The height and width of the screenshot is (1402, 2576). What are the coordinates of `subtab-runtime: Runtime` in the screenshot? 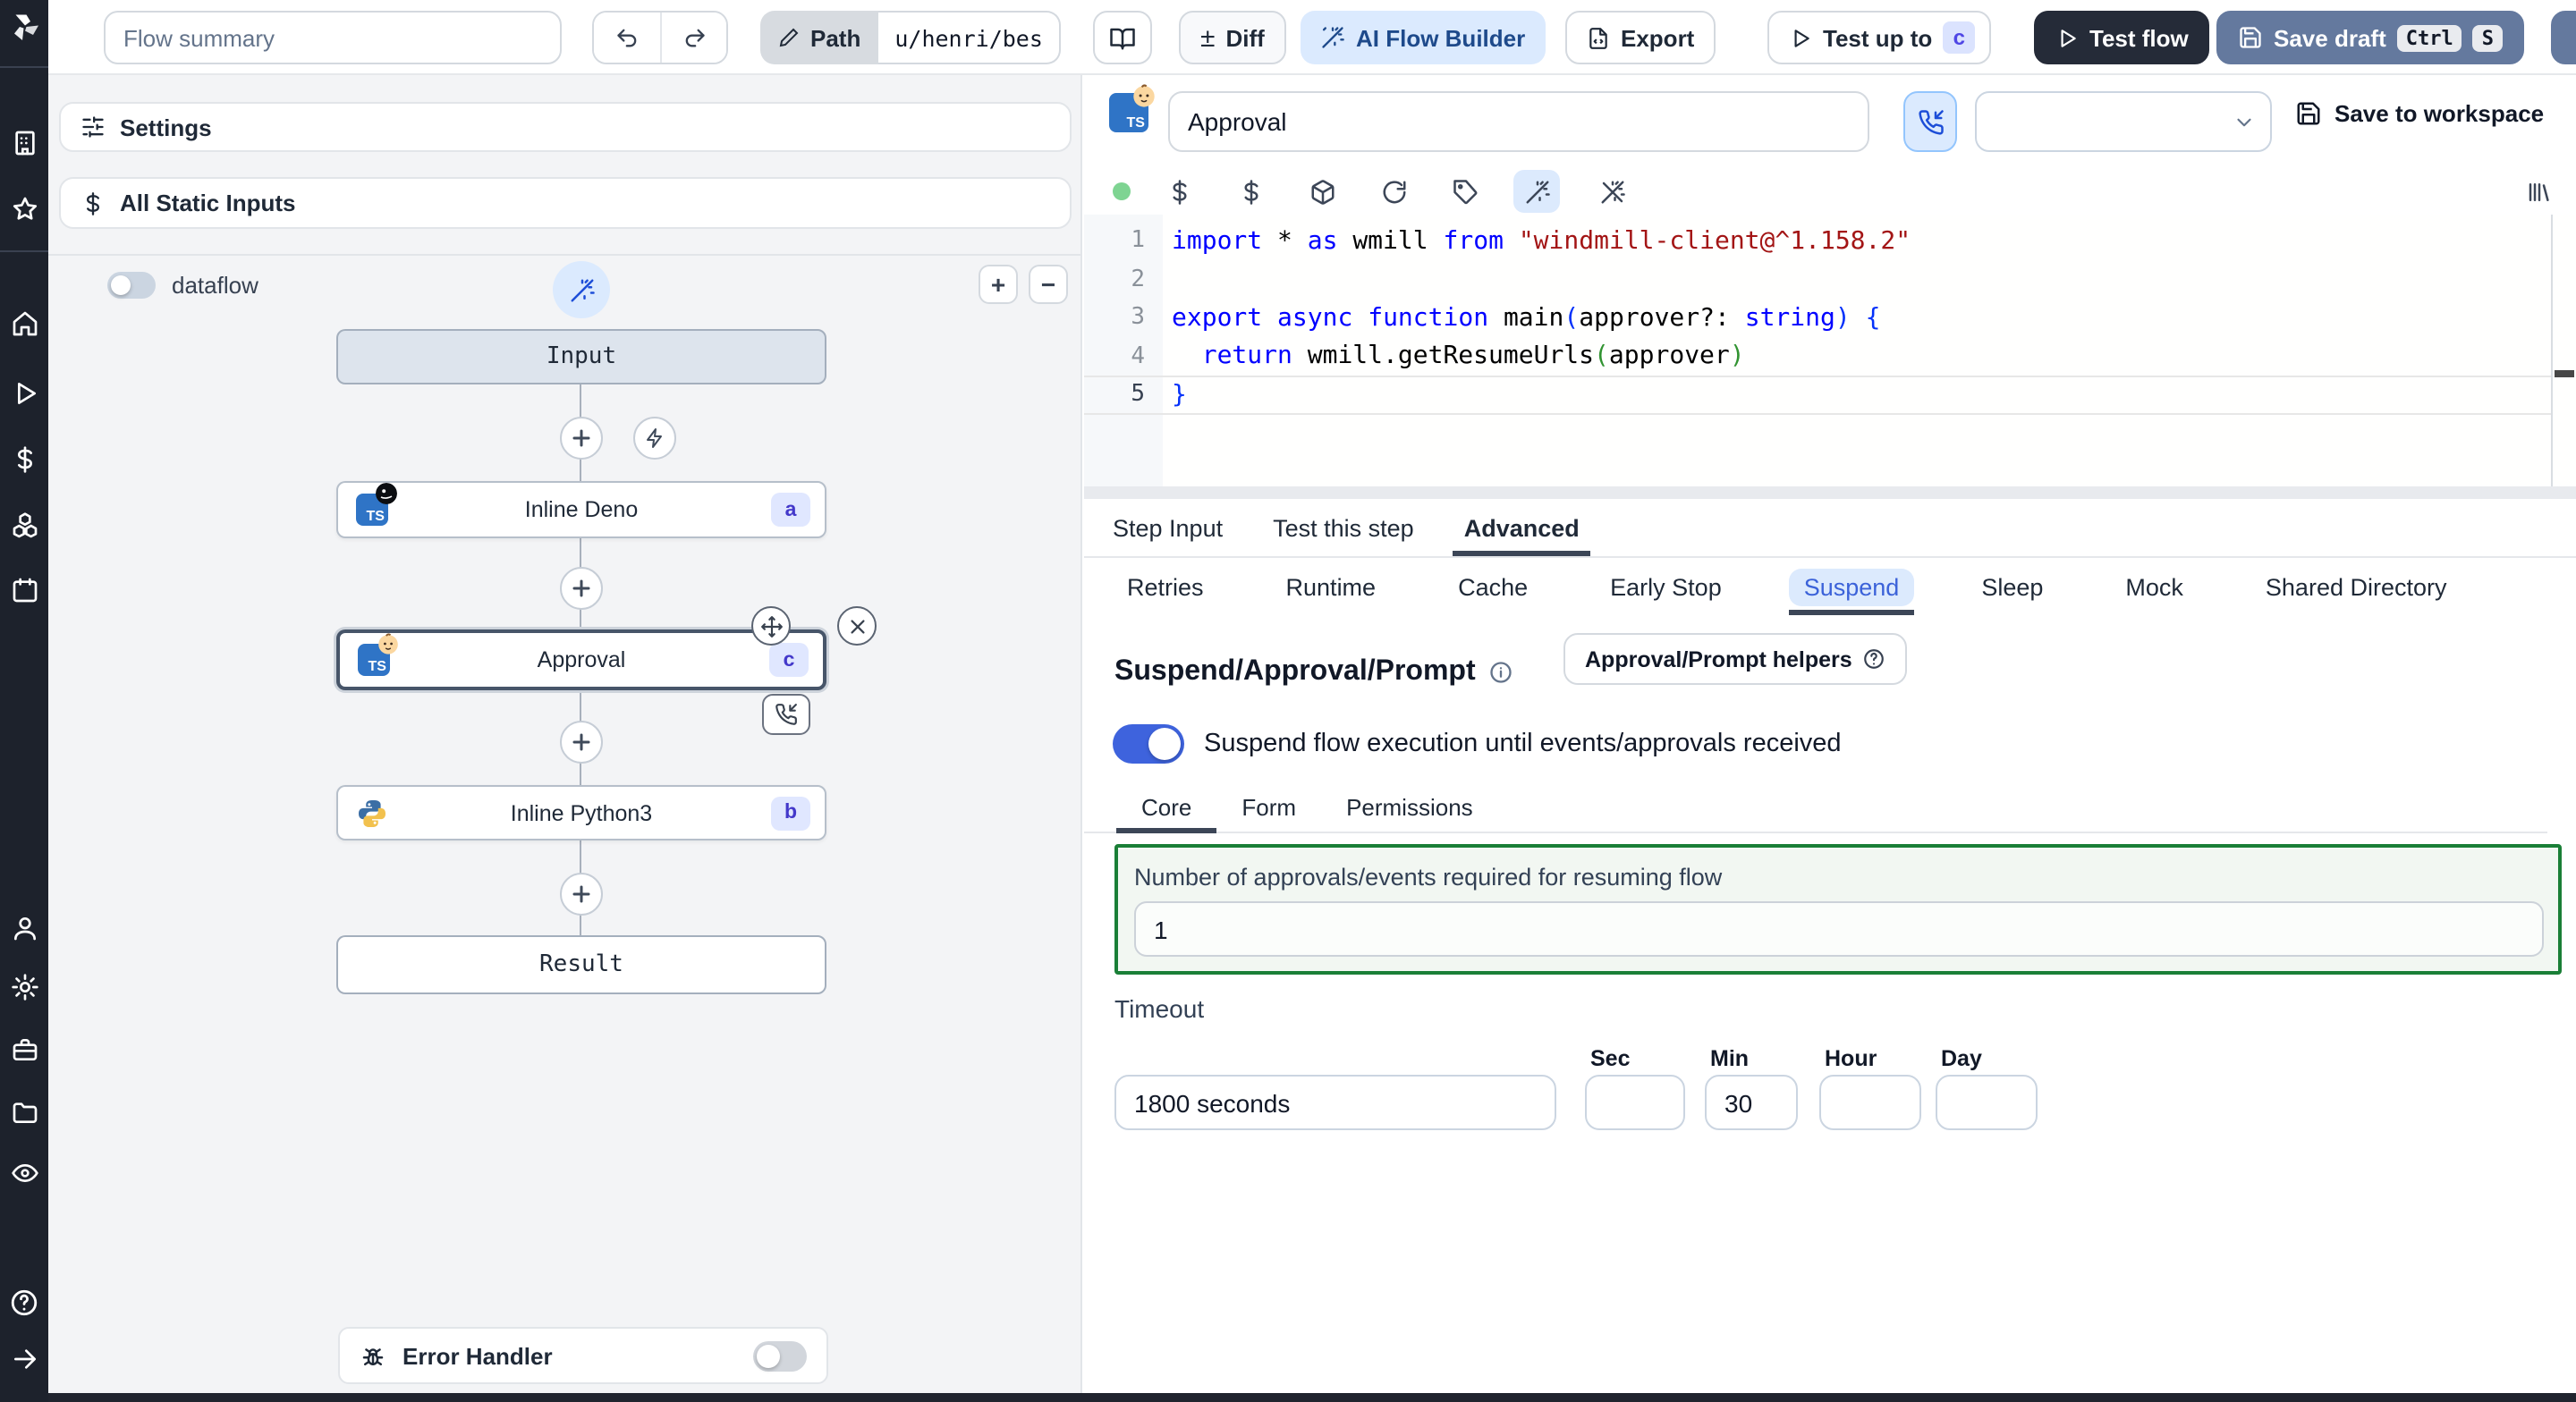 It's located at (1331, 586).